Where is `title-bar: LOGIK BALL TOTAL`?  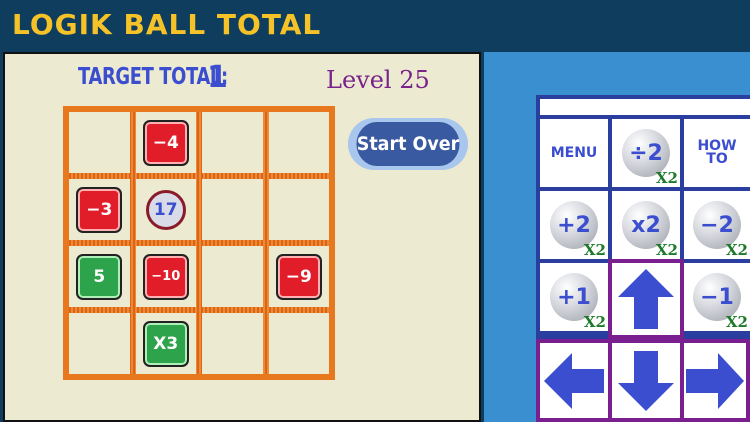
title-bar: LOGIK BALL TOTAL is located at coordinates (375, 25).